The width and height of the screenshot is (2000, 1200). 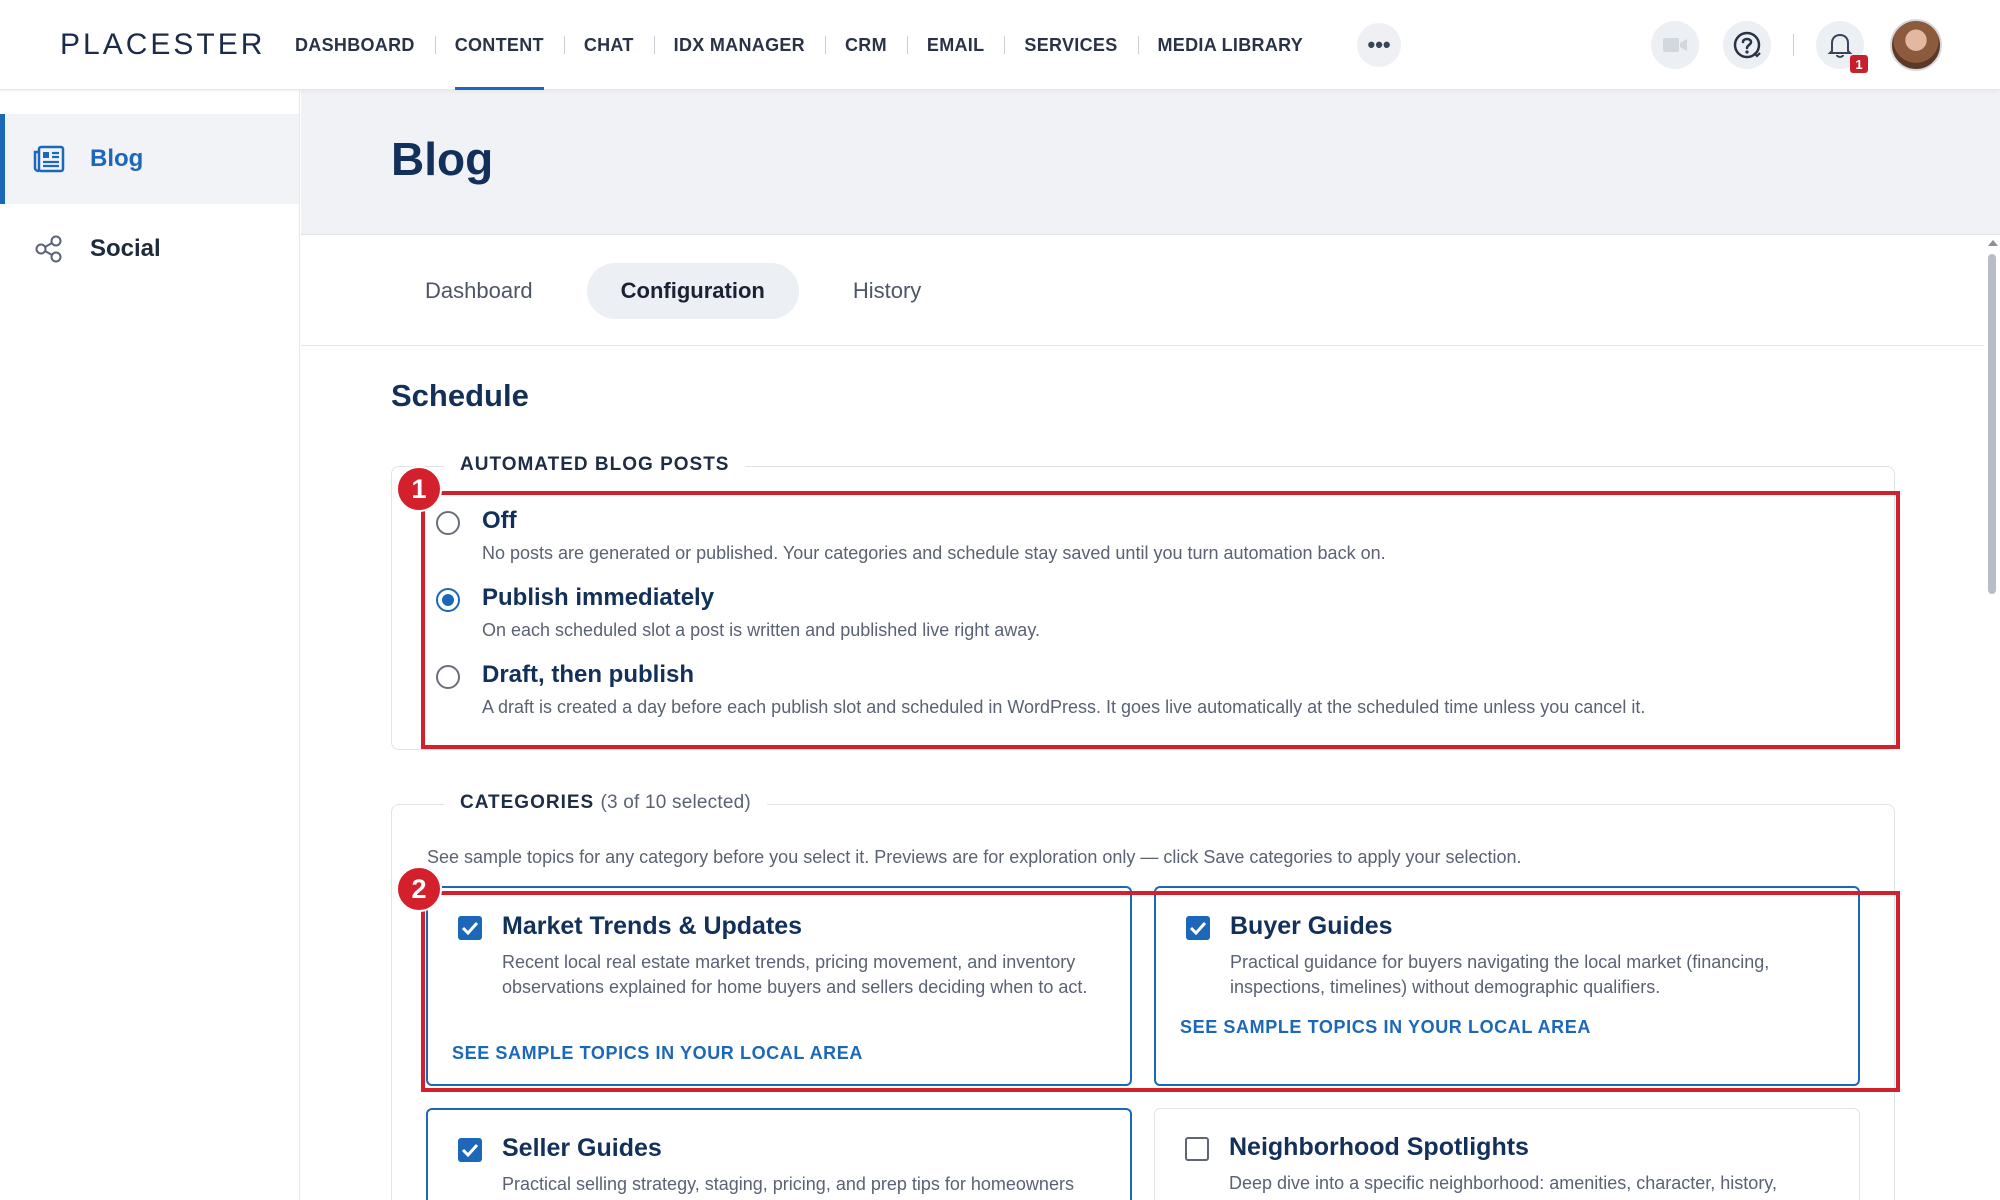 I want to click on scroll-up-arrow-icon, so click(x=1993, y=243).